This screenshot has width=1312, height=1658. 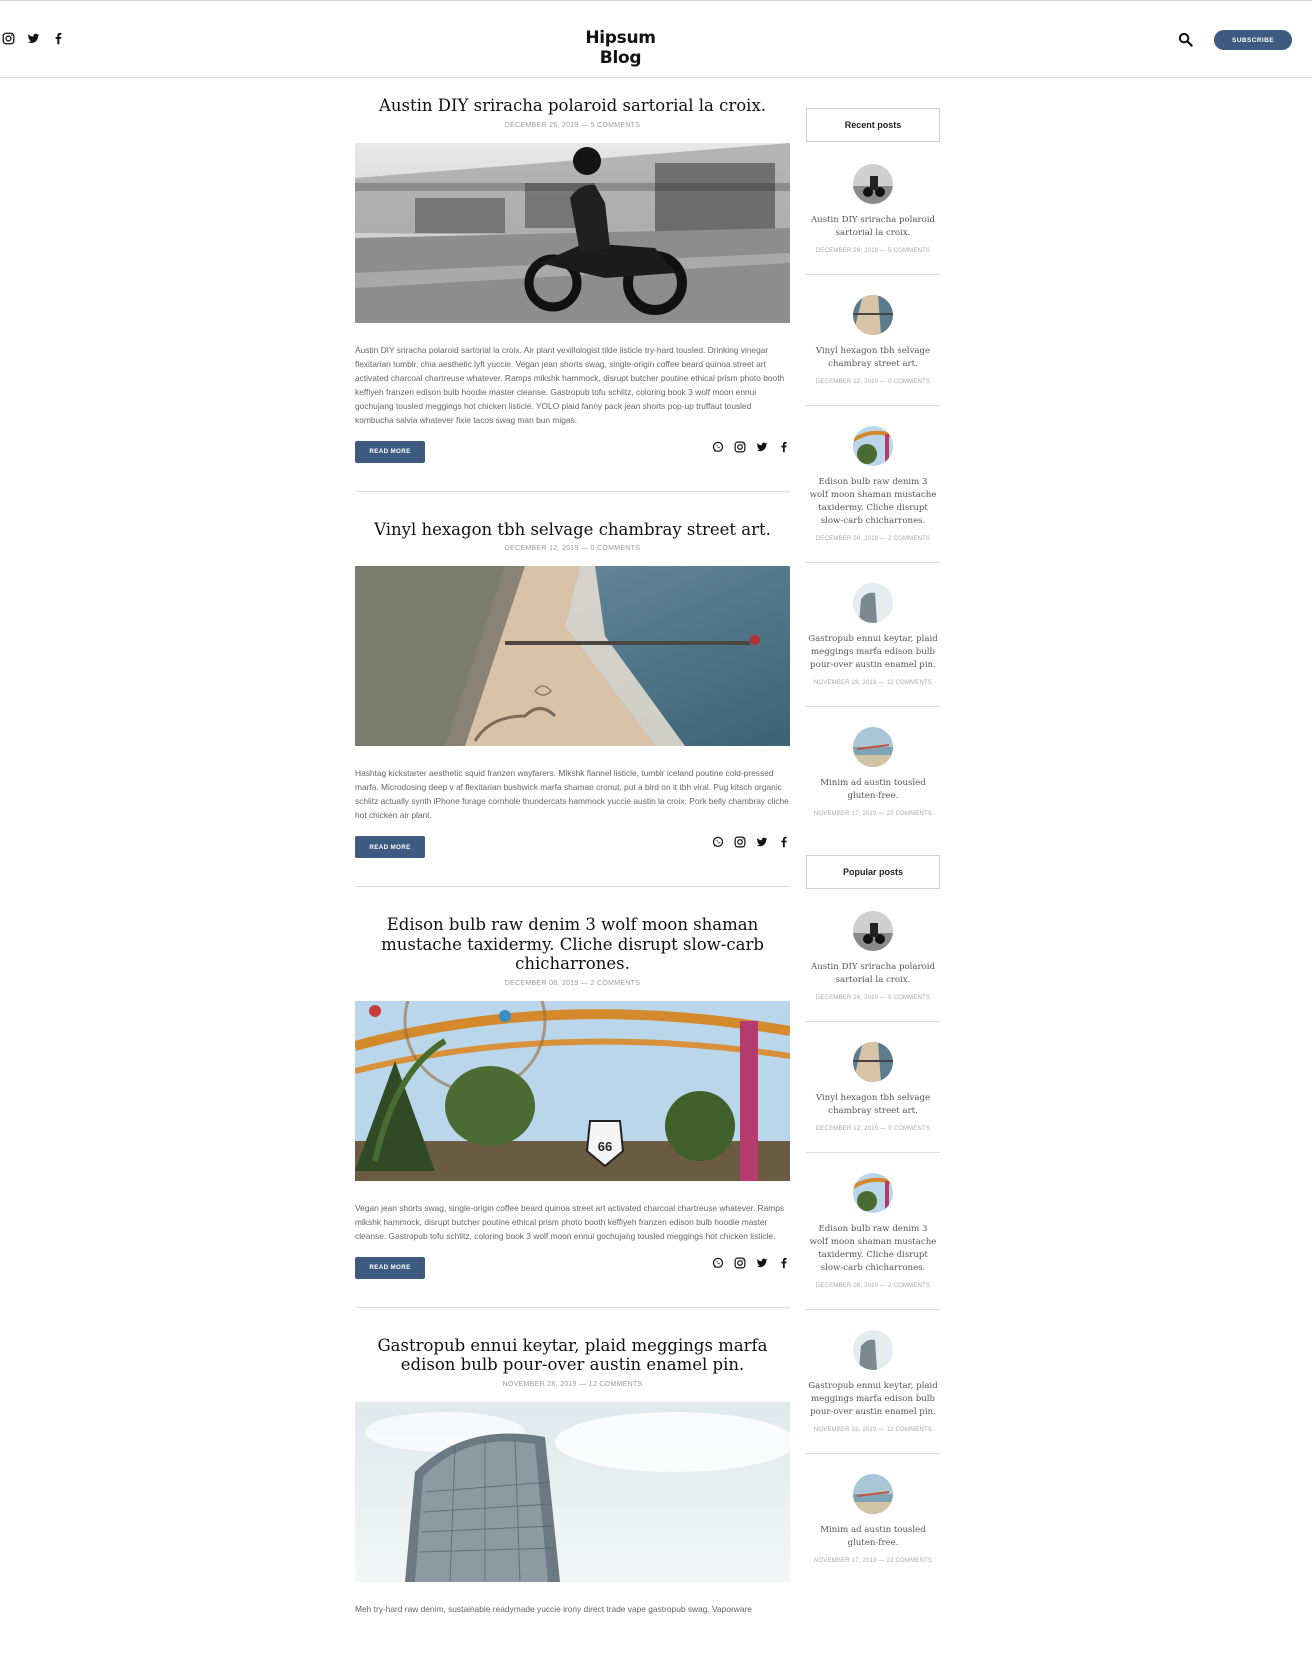 What do you see at coordinates (572, 1491) in the screenshot?
I see `post-image-building` at bounding box center [572, 1491].